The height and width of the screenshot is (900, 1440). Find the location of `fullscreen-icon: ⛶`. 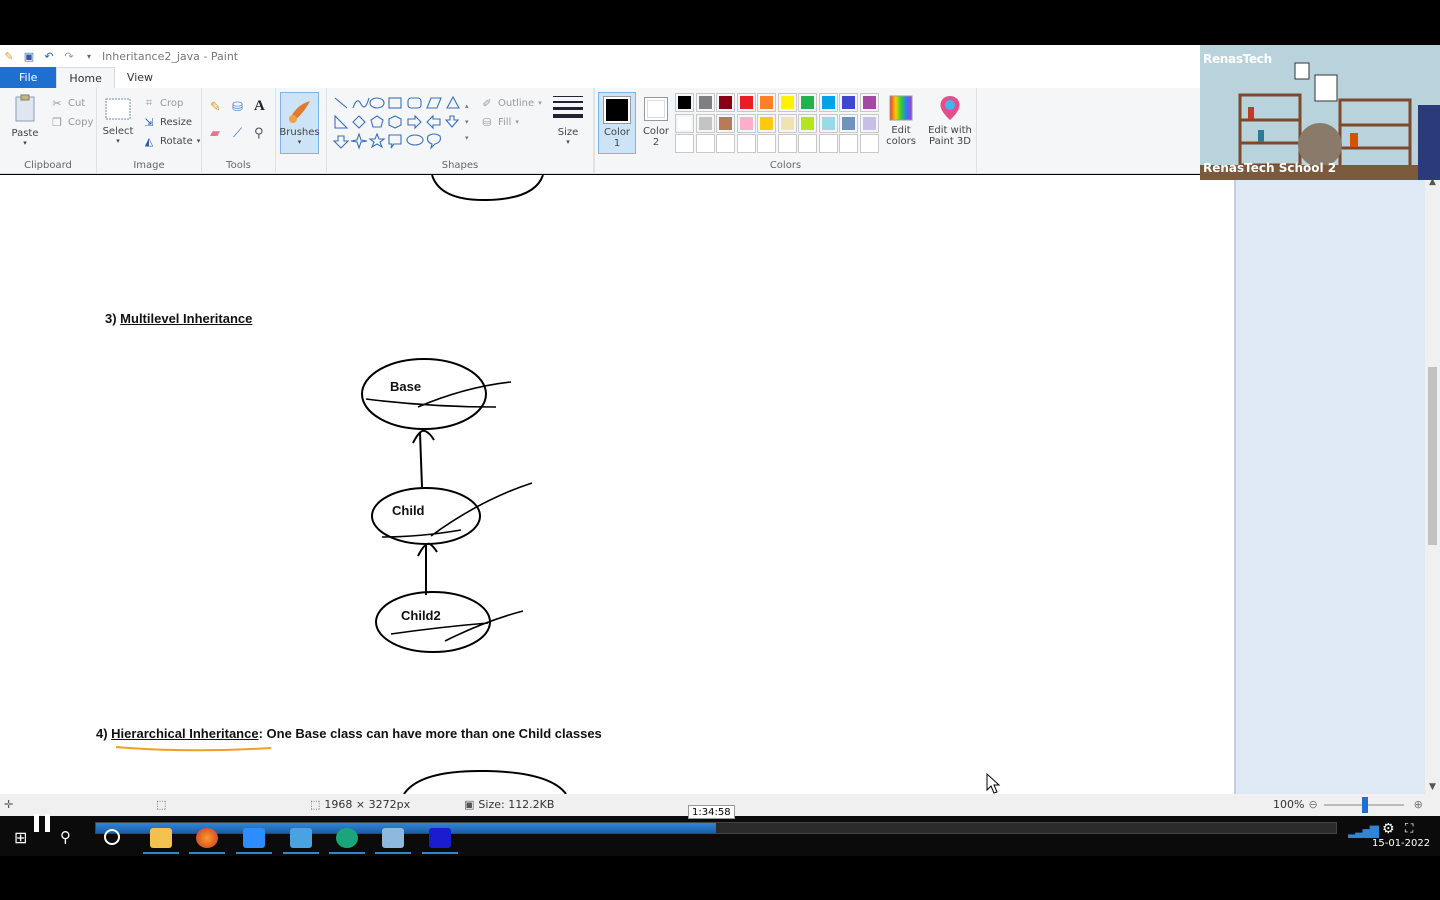

fullscreen-icon: ⛶ is located at coordinates (1409, 828).